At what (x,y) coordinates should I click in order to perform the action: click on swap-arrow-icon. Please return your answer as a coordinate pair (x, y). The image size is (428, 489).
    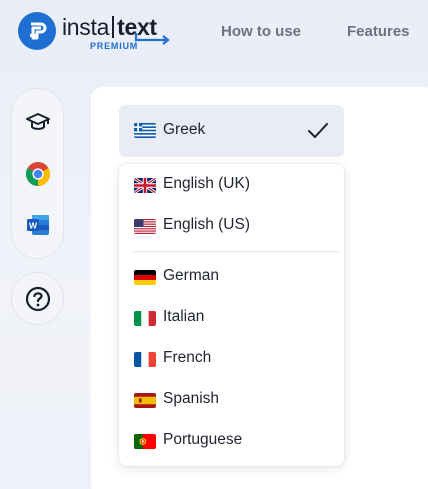
    Looking at the image, I should click on (152, 39).